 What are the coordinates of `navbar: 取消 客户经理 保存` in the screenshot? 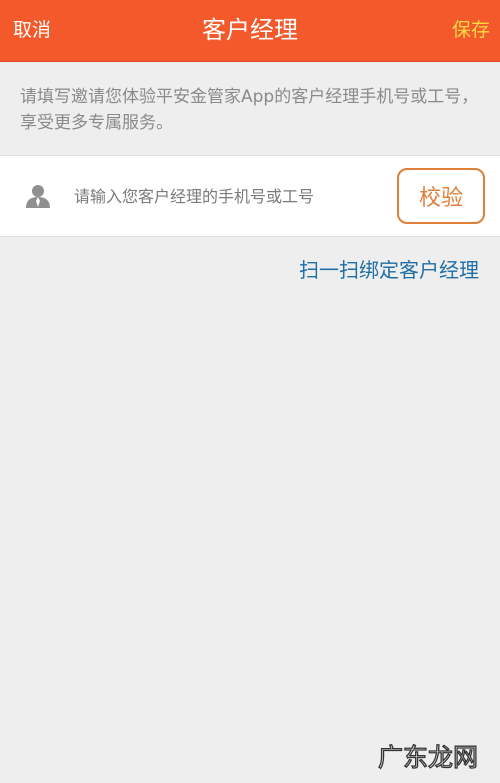 It's located at (250, 31).